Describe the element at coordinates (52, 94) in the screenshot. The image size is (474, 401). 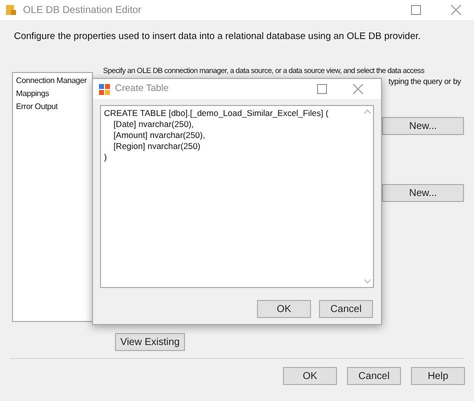
I see `sidebar-item: Mappings` at that location.